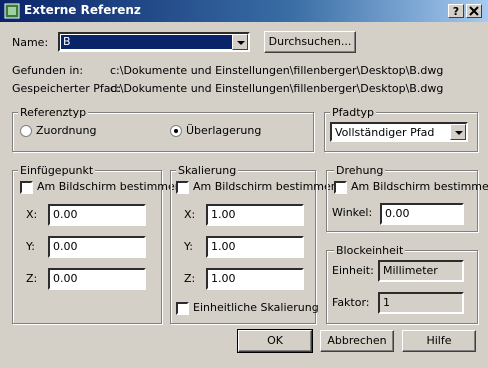  I want to click on insertion-x-input: 0.00, so click(97, 215).